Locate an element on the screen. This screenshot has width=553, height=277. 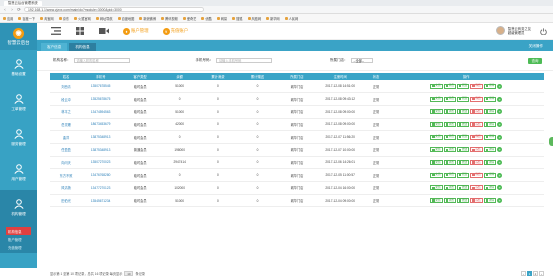
bookmark-item: 网易 is located at coordinates (221, 18).